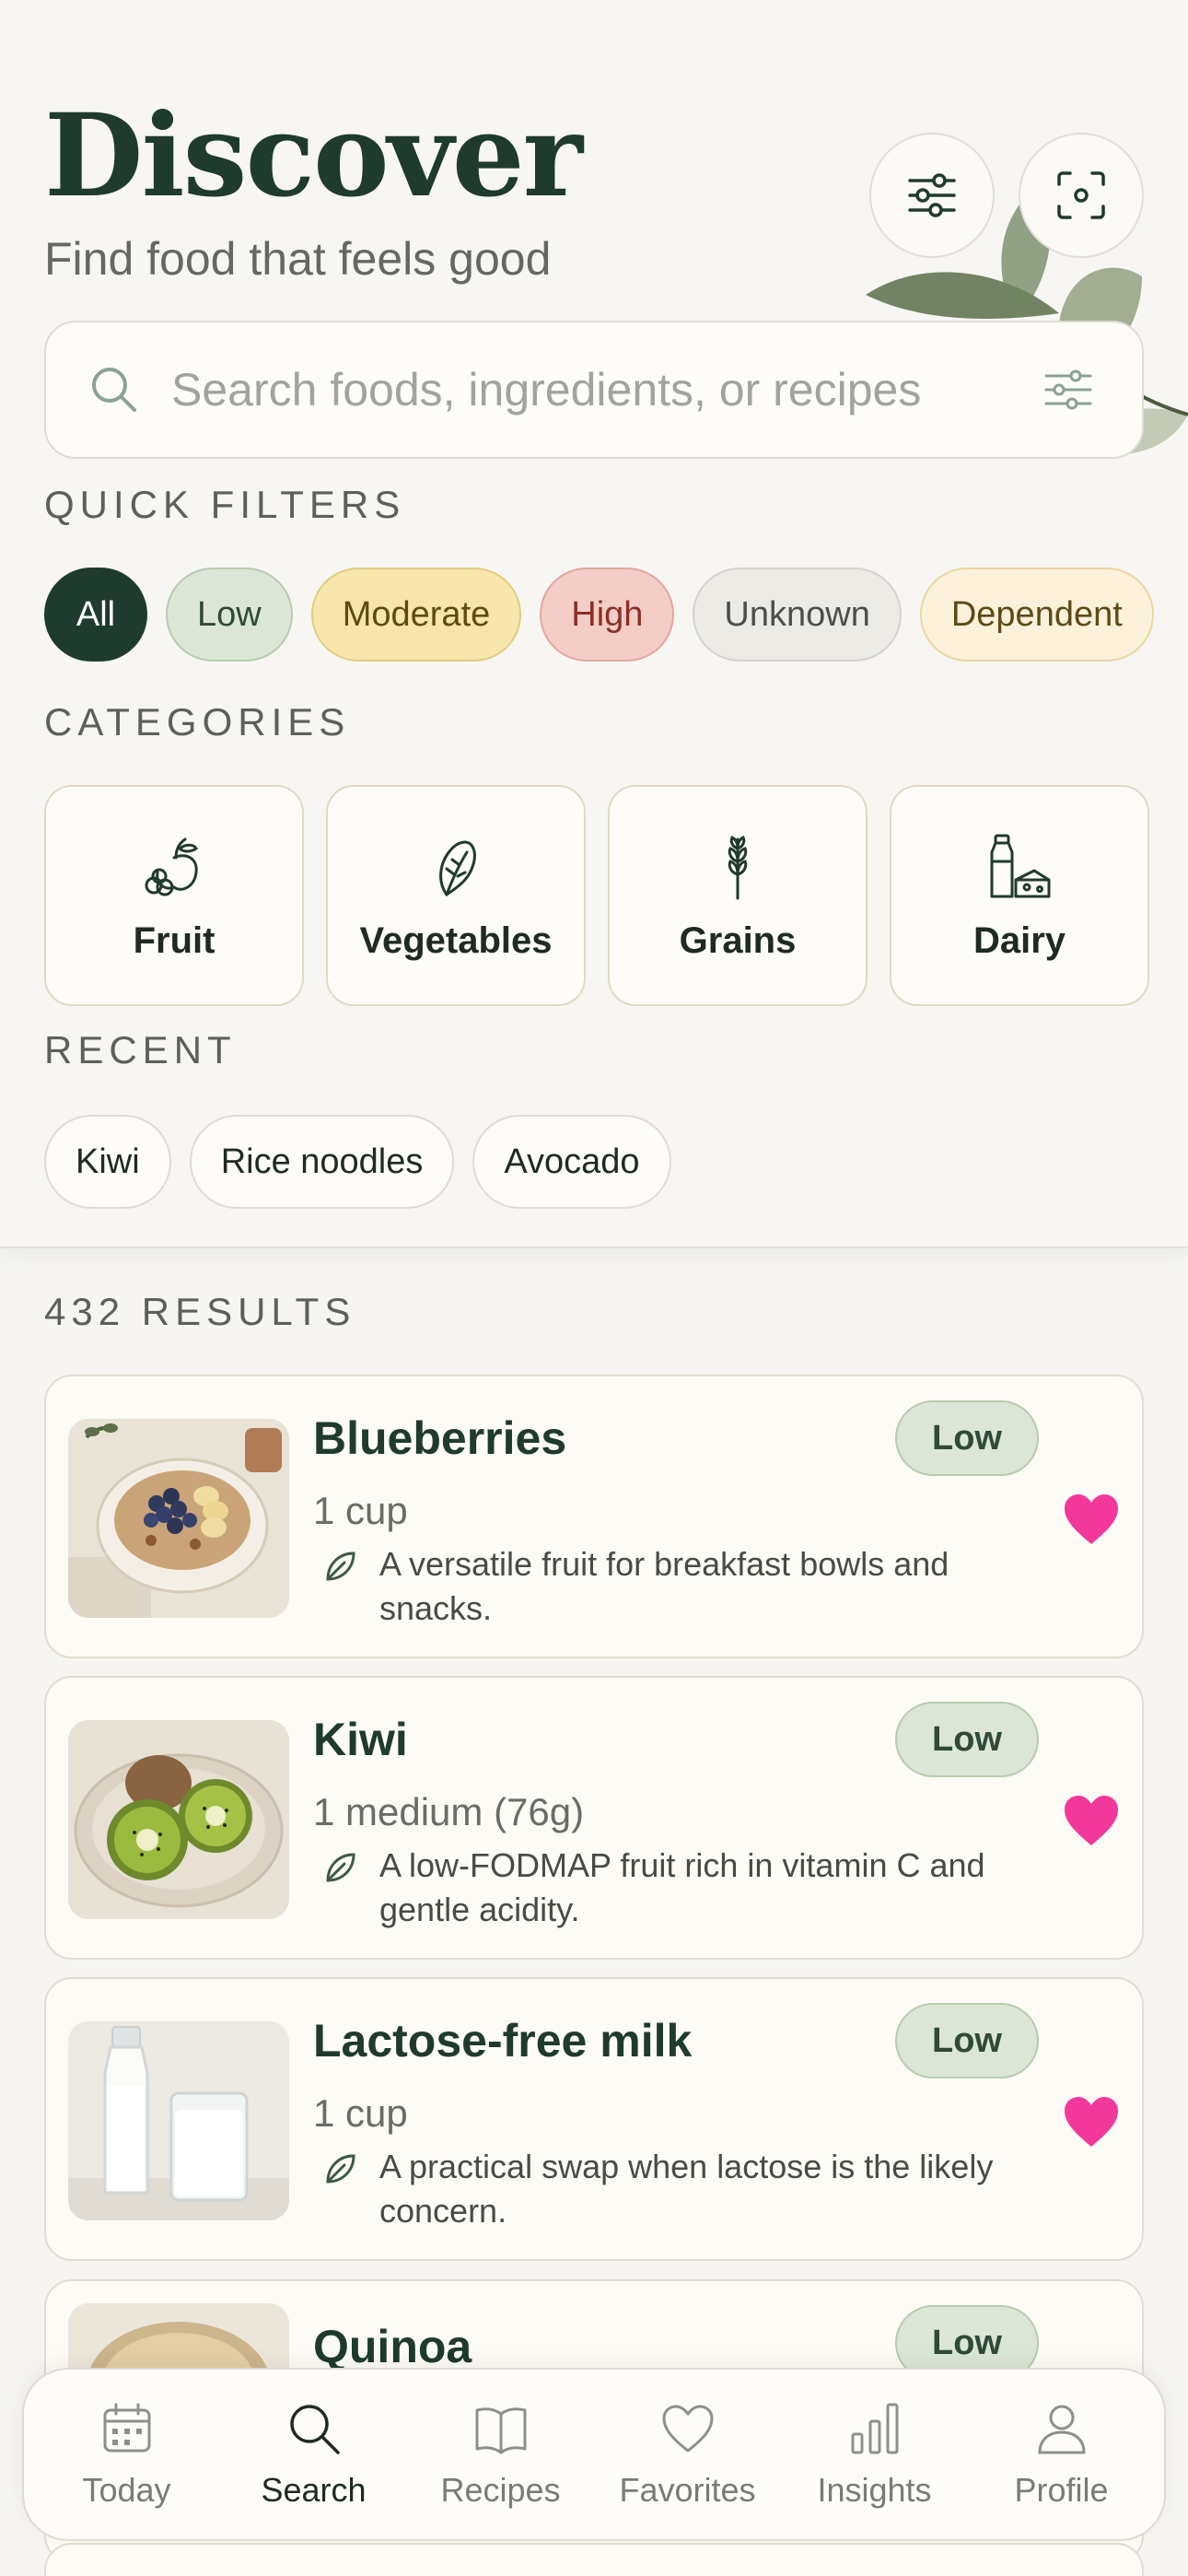 The image size is (1188, 2576). I want to click on tab-label: Insights, so click(874, 2490).